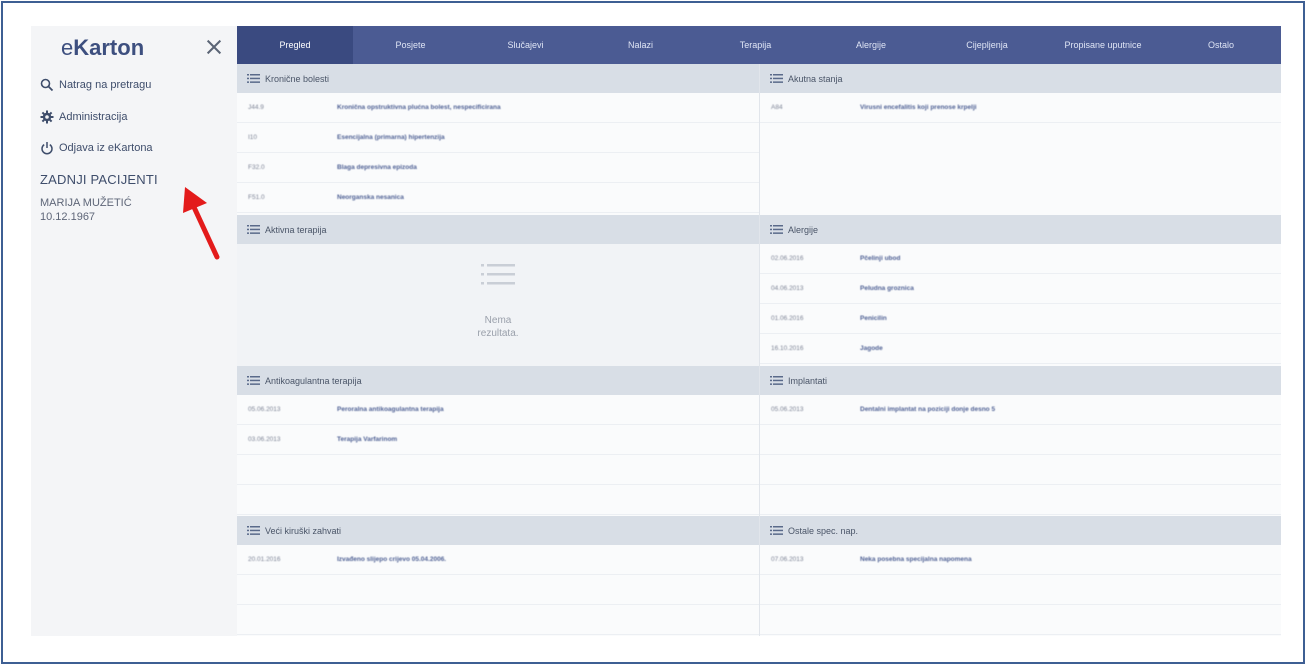  I want to click on panel-header: Akutna stanja, so click(1020, 78).